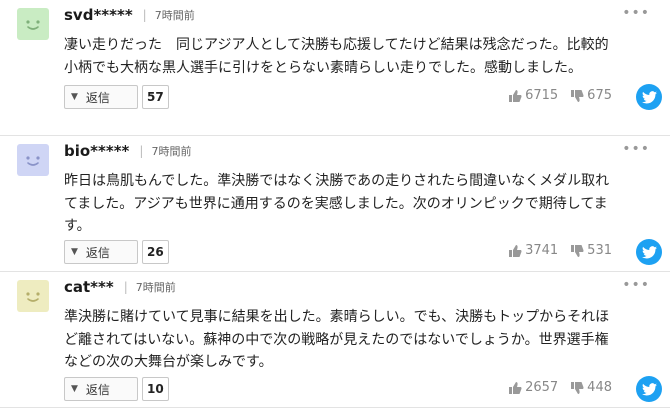 The height and width of the screenshot is (415, 670). I want to click on reply-count: 26, so click(155, 252).